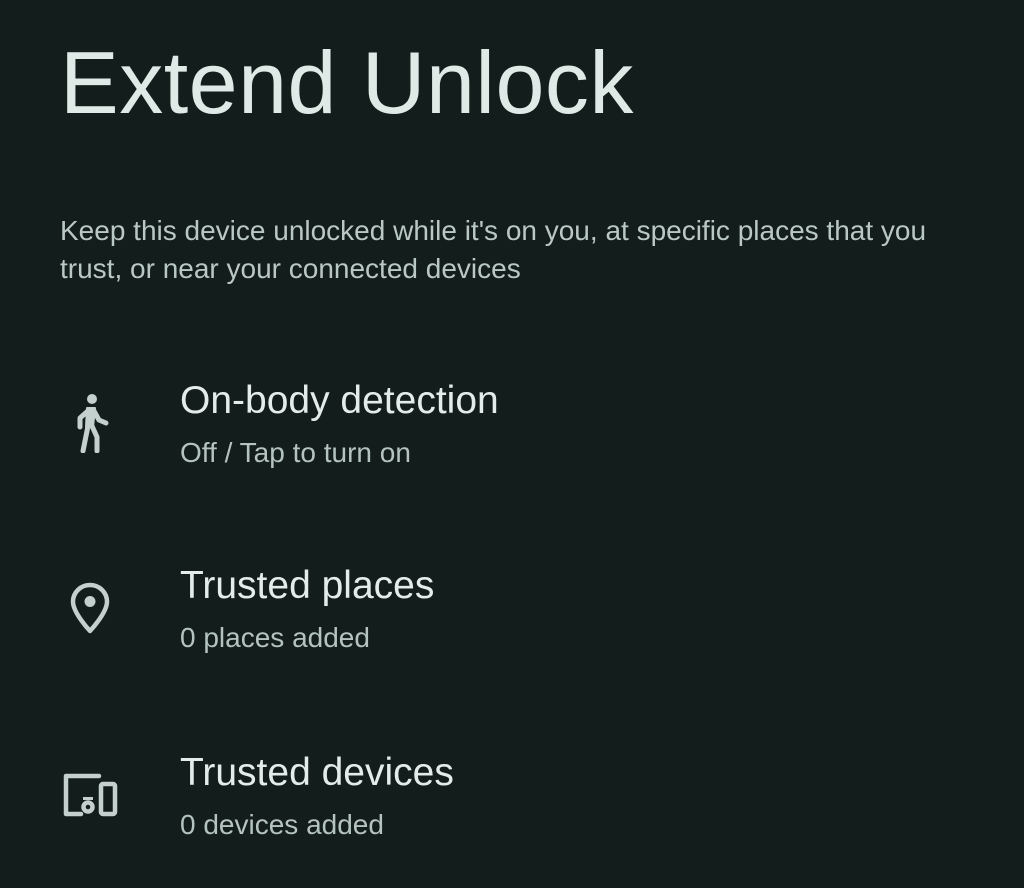 Image resolution: width=1024 pixels, height=888 pixels. I want to click on walking-person-icon, so click(90, 423).